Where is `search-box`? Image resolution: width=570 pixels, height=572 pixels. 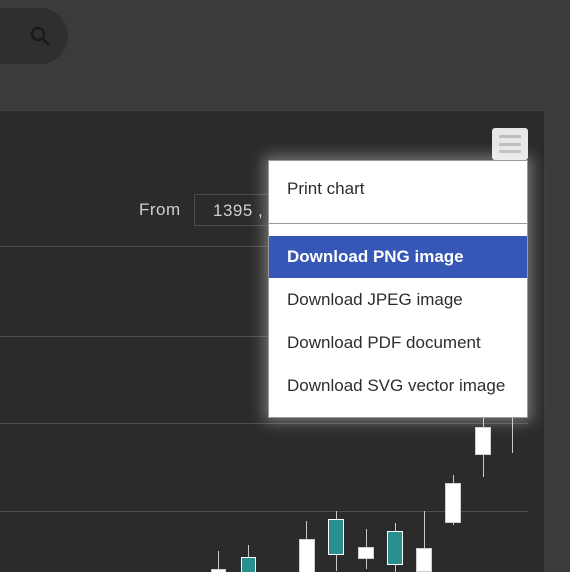
search-box is located at coordinates (34, 36).